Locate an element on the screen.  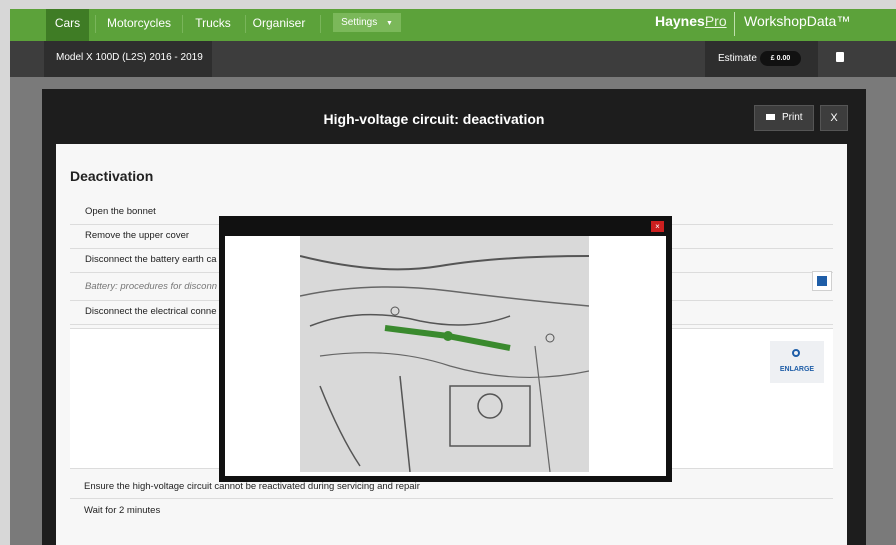
estimate-label: Estimate is located at coordinates (737, 58).